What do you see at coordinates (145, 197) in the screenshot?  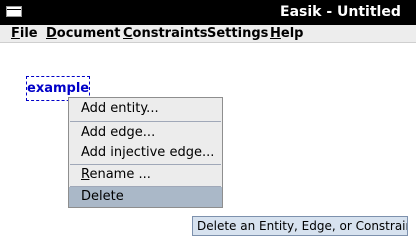 I see `menu-item-delete: Delete` at bounding box center [145, 197].